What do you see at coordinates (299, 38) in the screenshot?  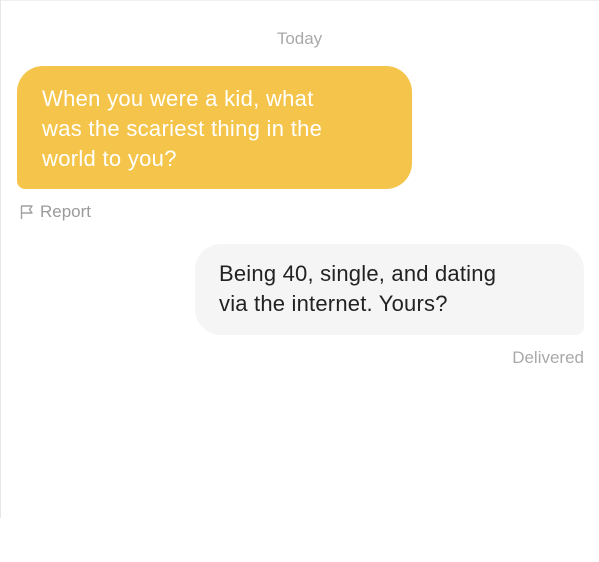 I see `date-header: Today` at bounding box center [299, 38].